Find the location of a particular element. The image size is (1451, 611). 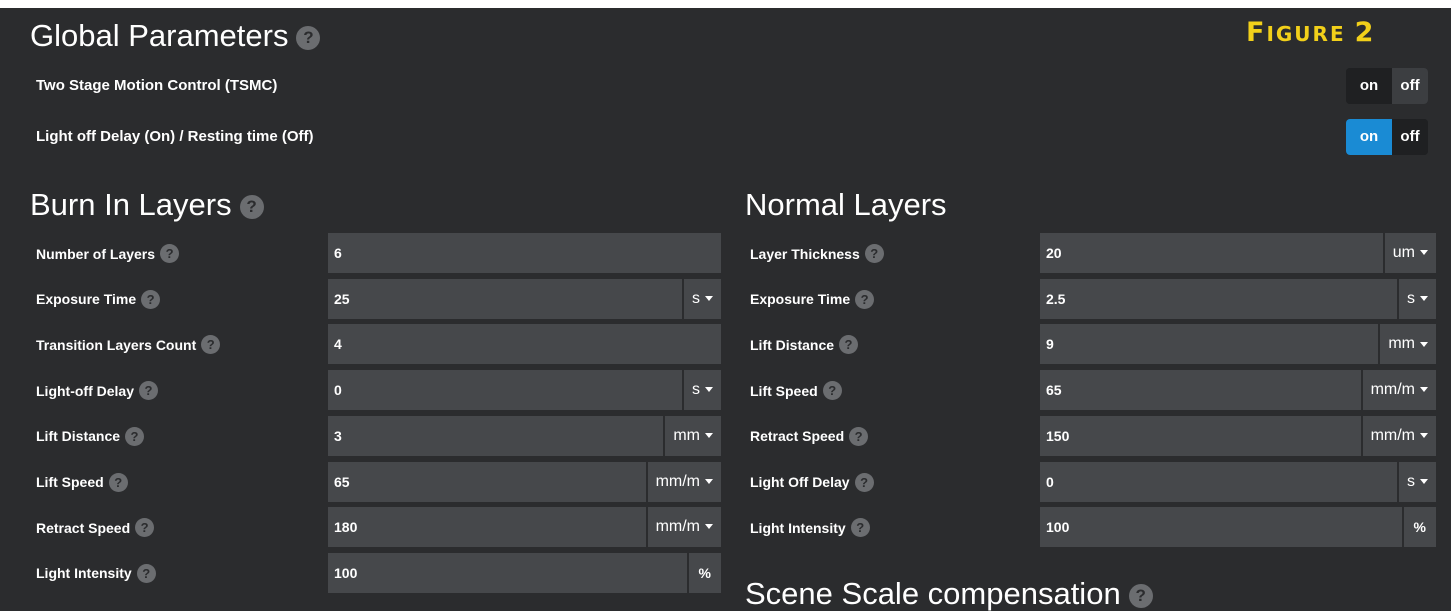

figure-label-prefix: F is located at coordinates (1256, 32).